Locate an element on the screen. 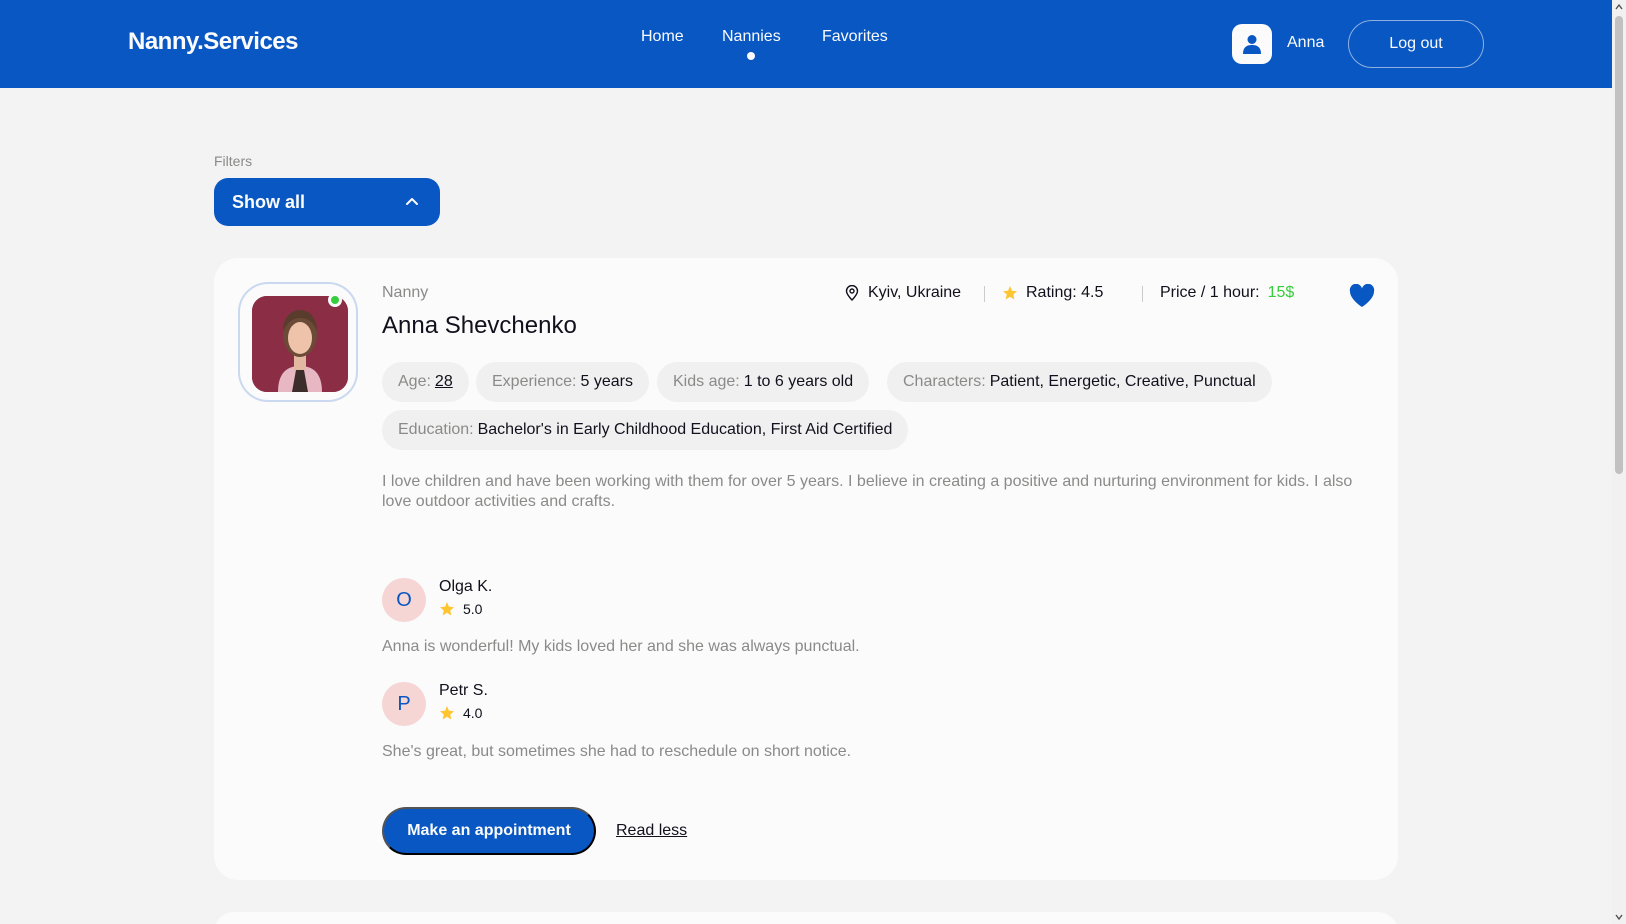 This screenshot has width=1626, height=924. review-avatar: P is located at coordinates (404, 704).